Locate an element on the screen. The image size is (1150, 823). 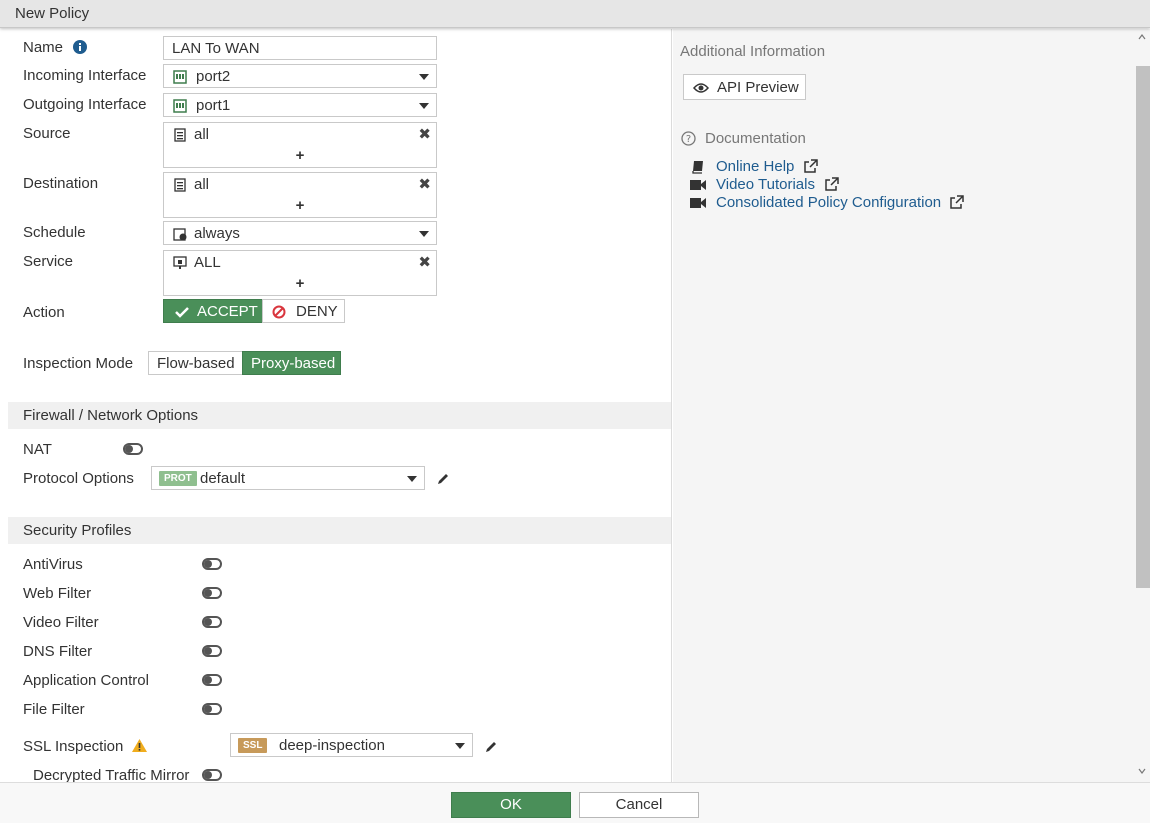
dns-filter-toggle is located at coordinates (212, 651).